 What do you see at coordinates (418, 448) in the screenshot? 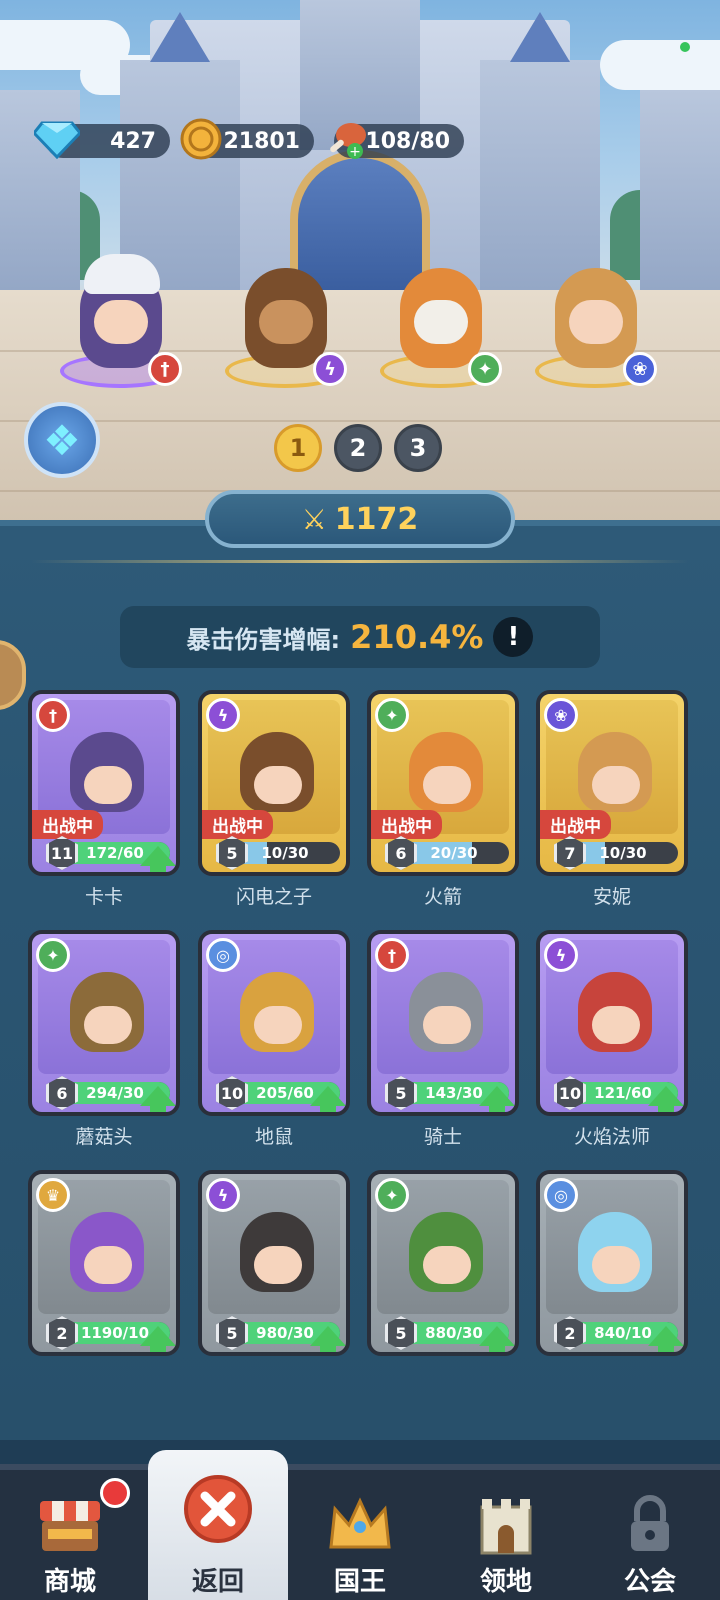
I see `team-tab-3: 3` at bounding box center [418, 448].